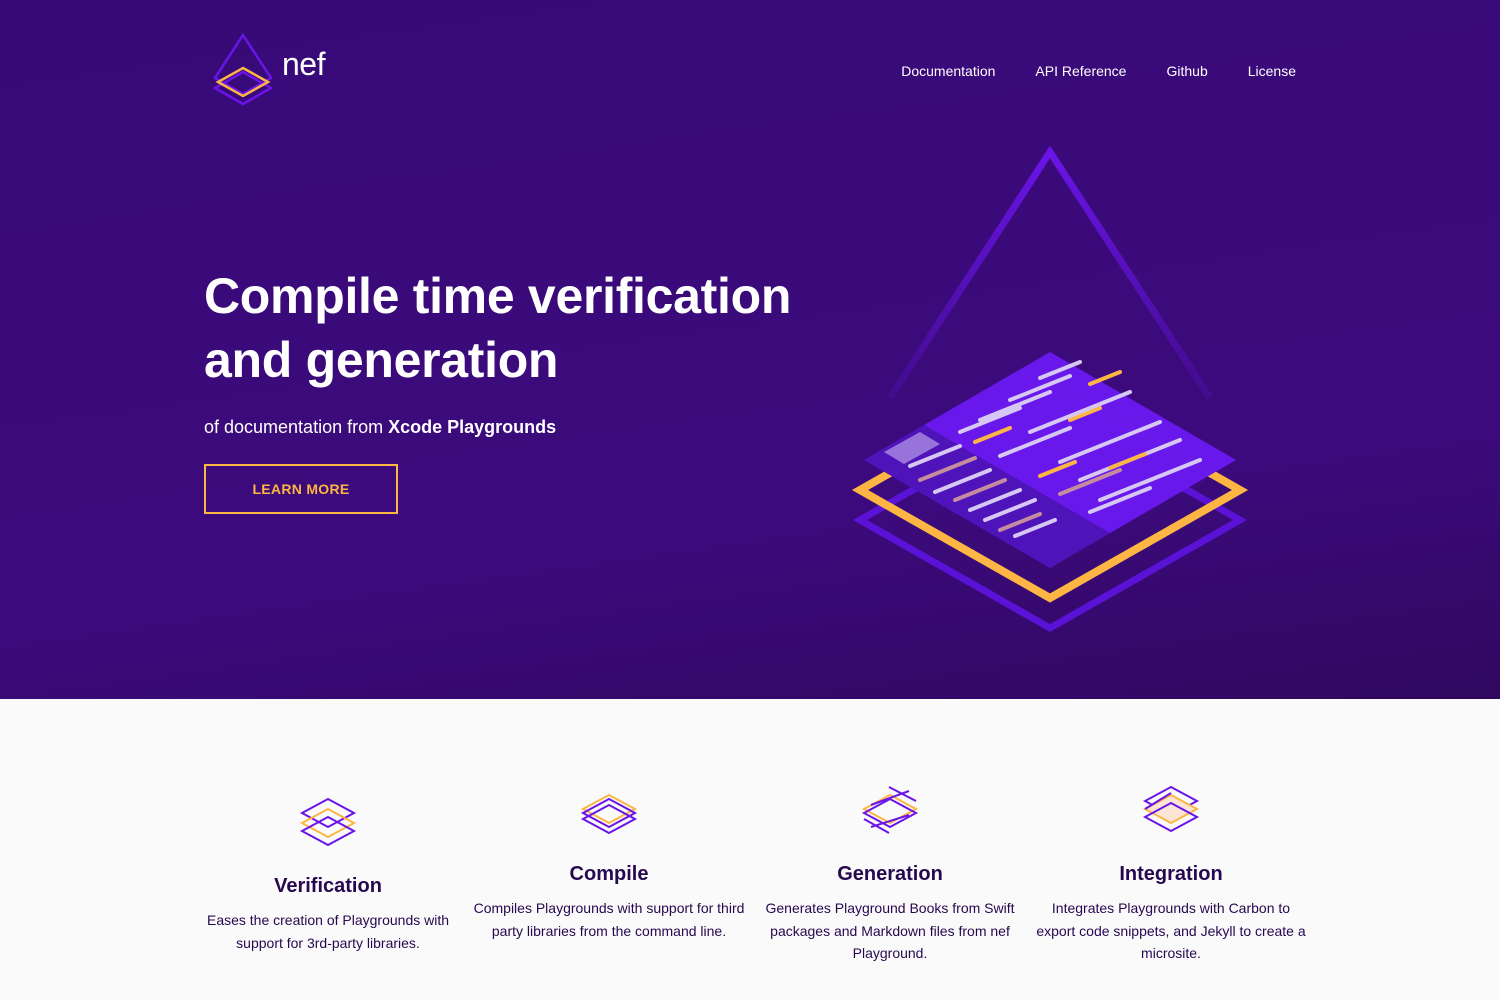  I want to click on nav-link-api-reference: API Reference, so click(1080, 71).